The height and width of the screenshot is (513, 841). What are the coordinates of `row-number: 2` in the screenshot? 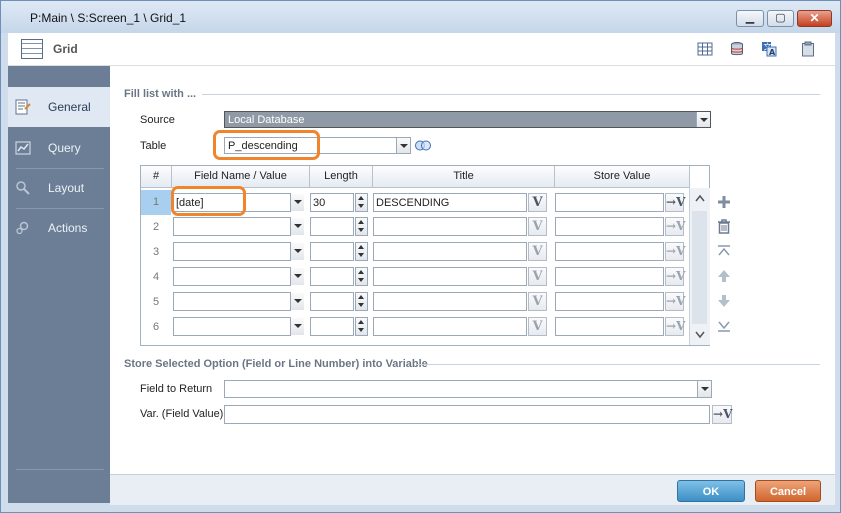 It's located at (156, 227).